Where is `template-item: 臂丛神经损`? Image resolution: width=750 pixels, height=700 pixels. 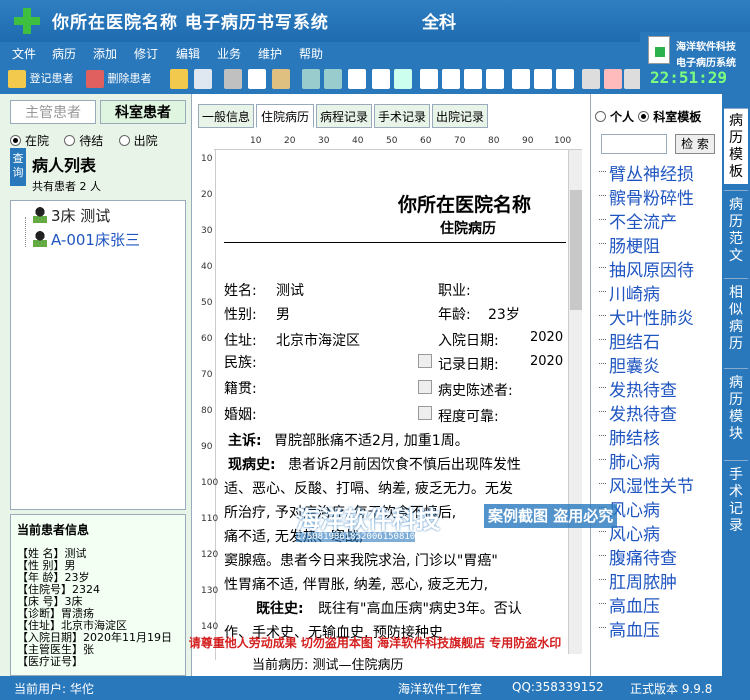
template-item: 臂丛神经损 is located at coordinates (646, 172).